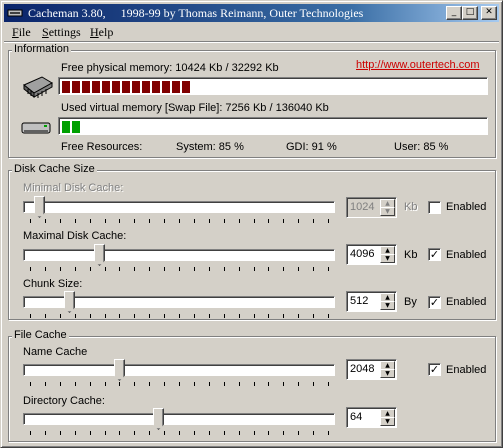 Image resolution: width=503 pixels, height=448 pixels. What do you see at coordinates (489, 13) in the screenshot?
I see `close-button: ✕` at bounding box center [489, 13].